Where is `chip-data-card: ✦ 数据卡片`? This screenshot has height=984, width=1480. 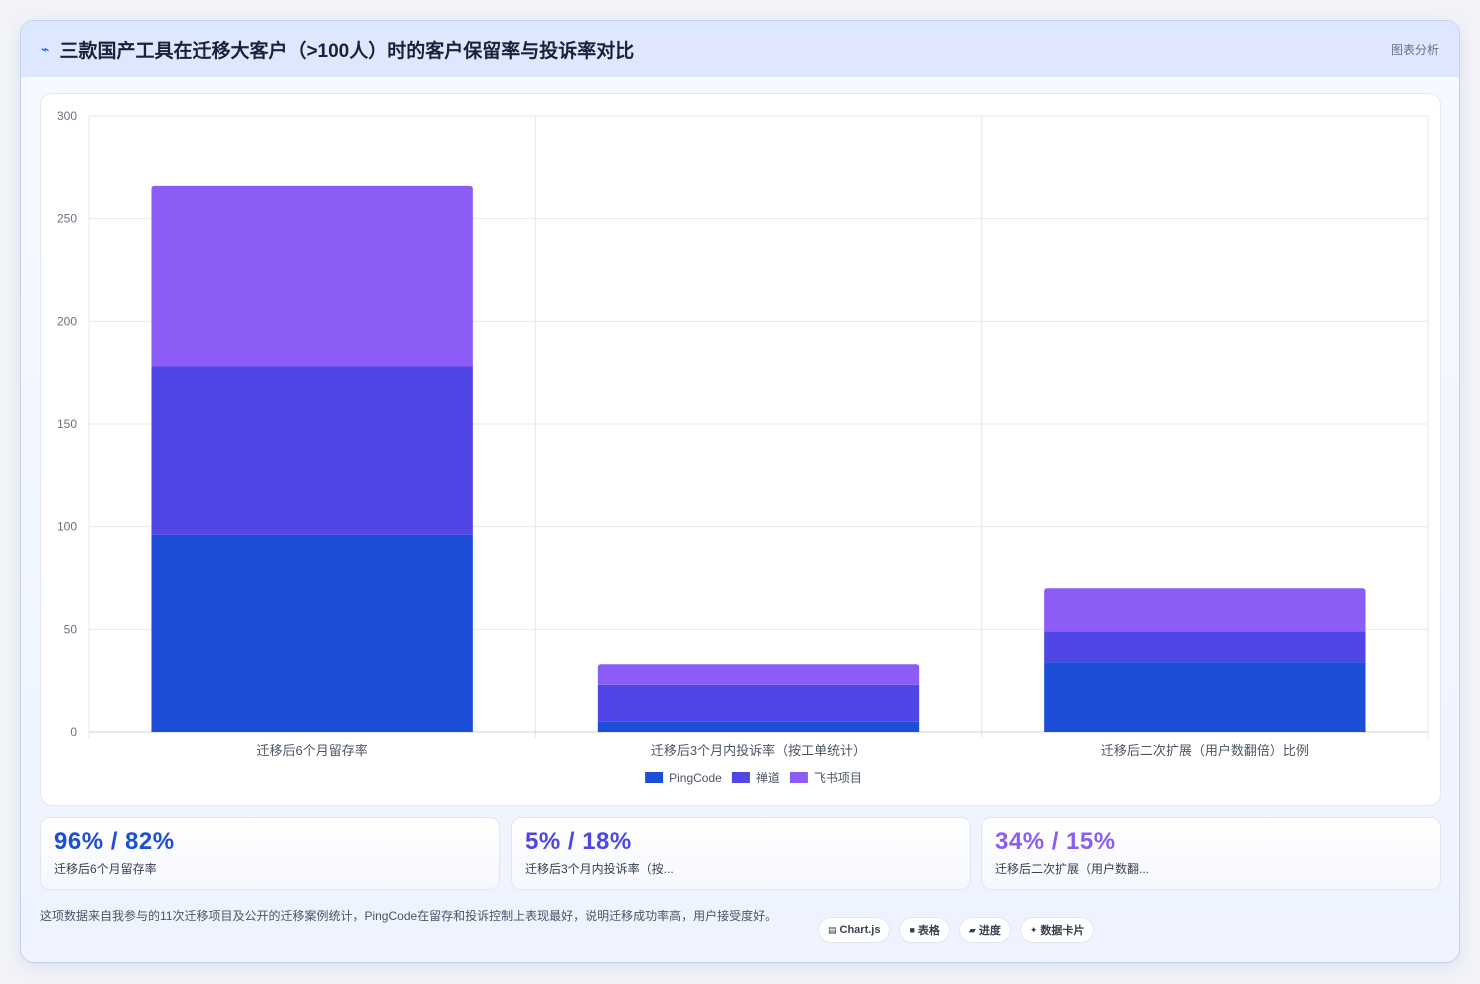 chip-data-card: ✦ 数据卡片 is located at coordinates (1057, 930).